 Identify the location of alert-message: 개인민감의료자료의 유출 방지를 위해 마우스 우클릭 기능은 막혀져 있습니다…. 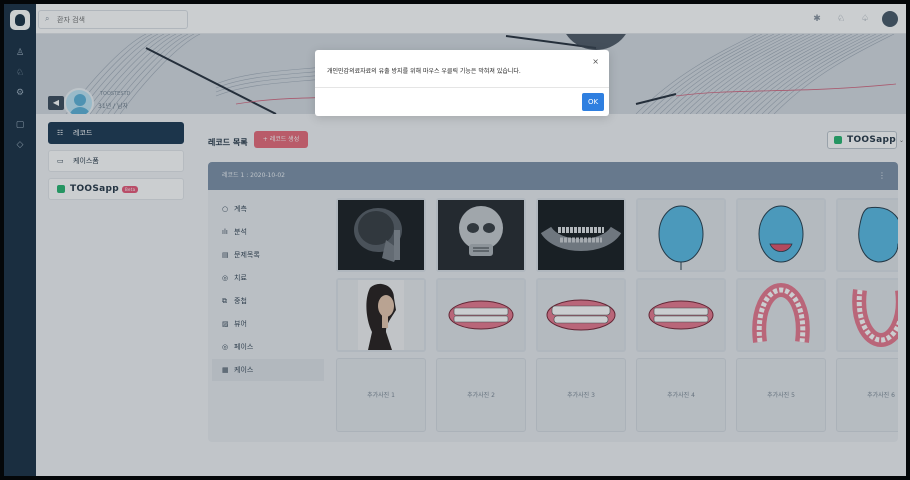
(424, 71).